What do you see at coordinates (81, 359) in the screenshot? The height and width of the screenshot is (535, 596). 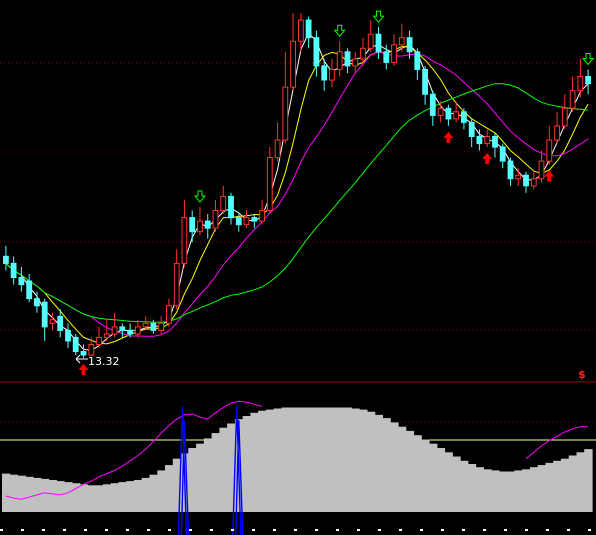 I see `low-pointer-icon` at bounding box center [81, 359].